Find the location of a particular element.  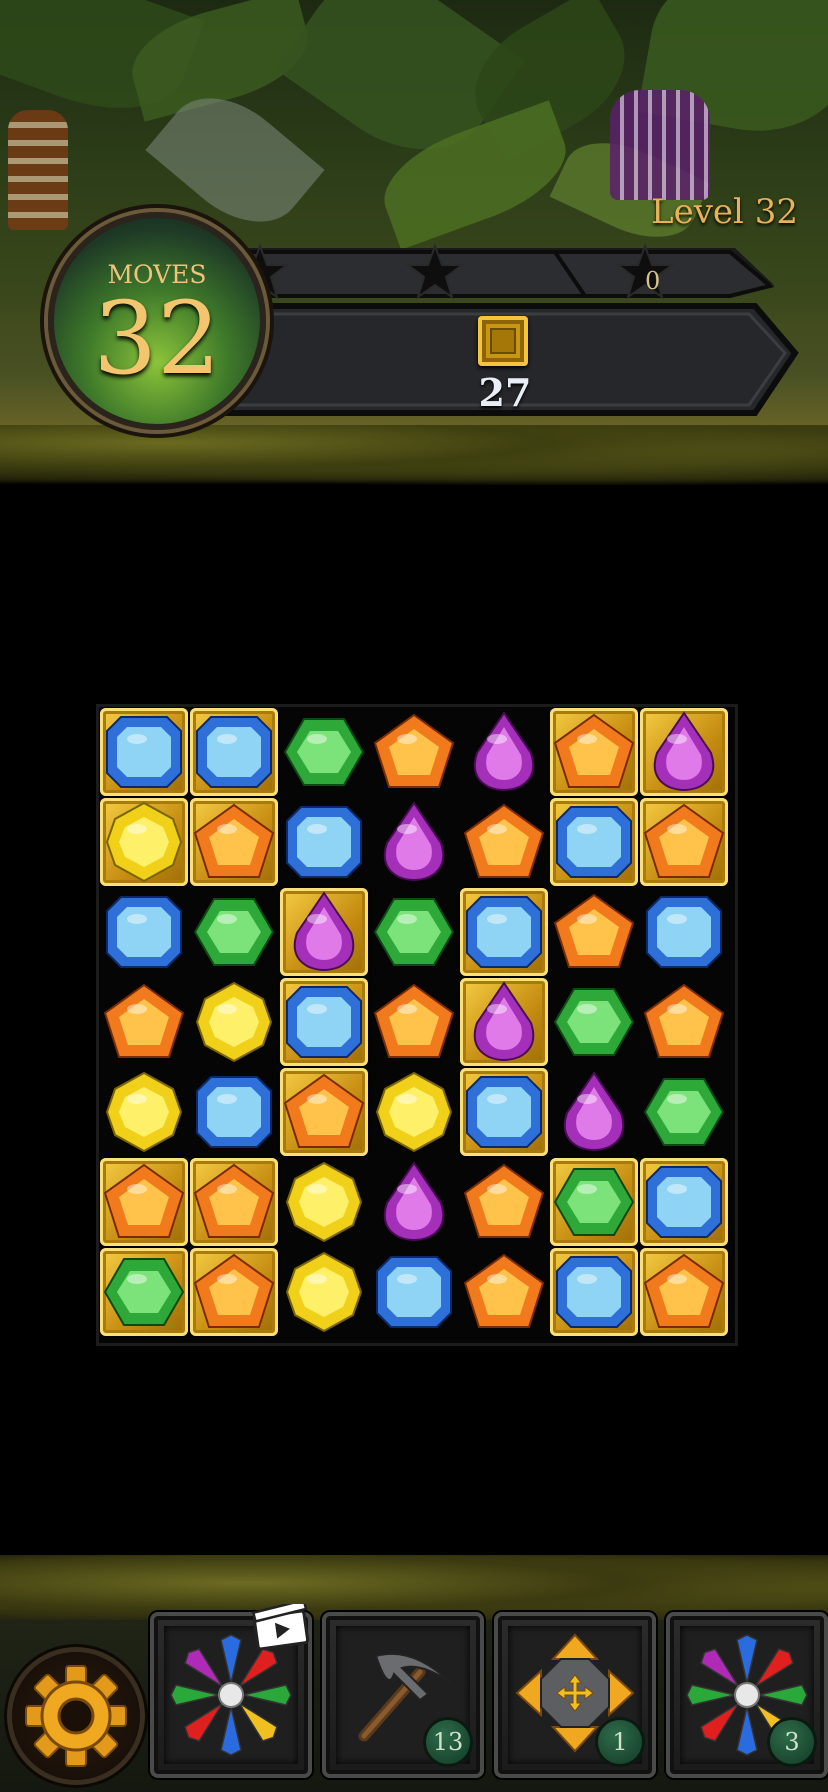

booster-pickaxe: 13 is located at coordinates (403, 1695).